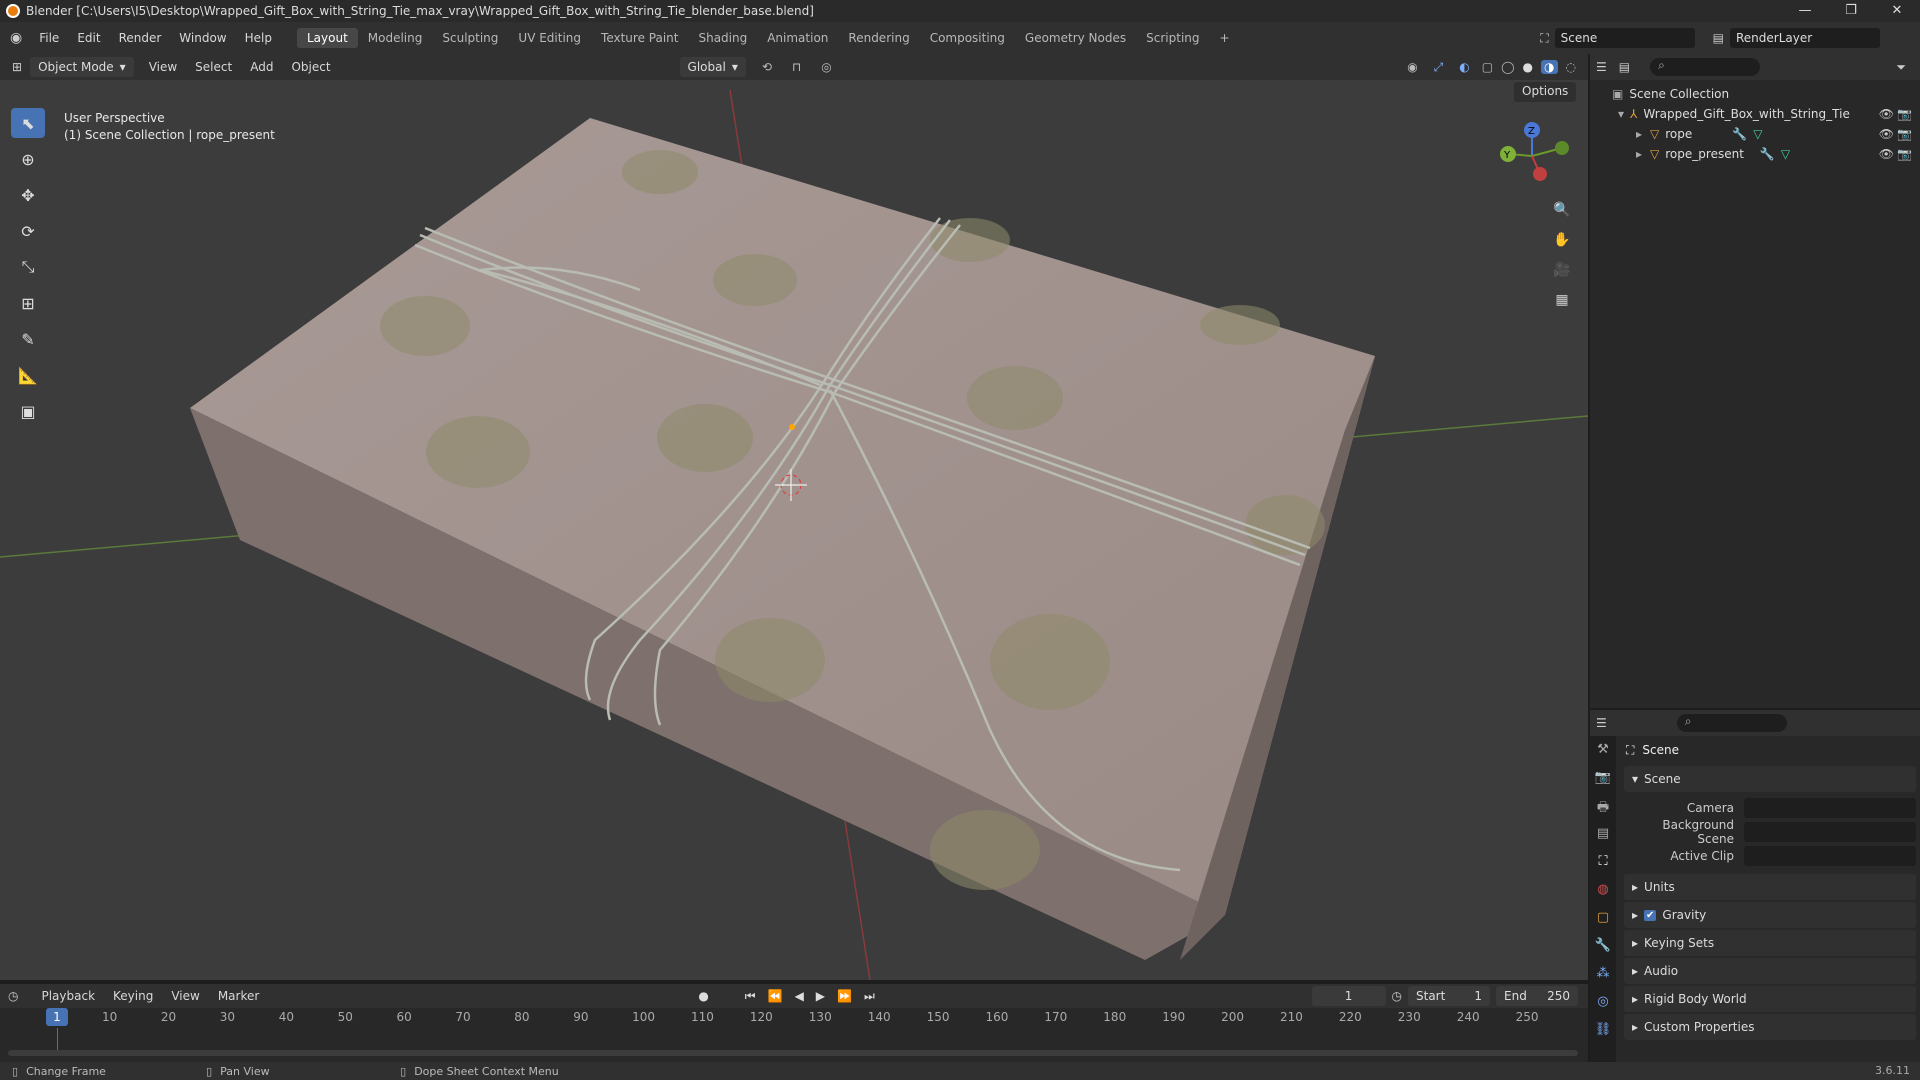 The width and height of the screenshot is (1920, 1080). I want to click on filter-icon: ⏷, so click(1901, 67).